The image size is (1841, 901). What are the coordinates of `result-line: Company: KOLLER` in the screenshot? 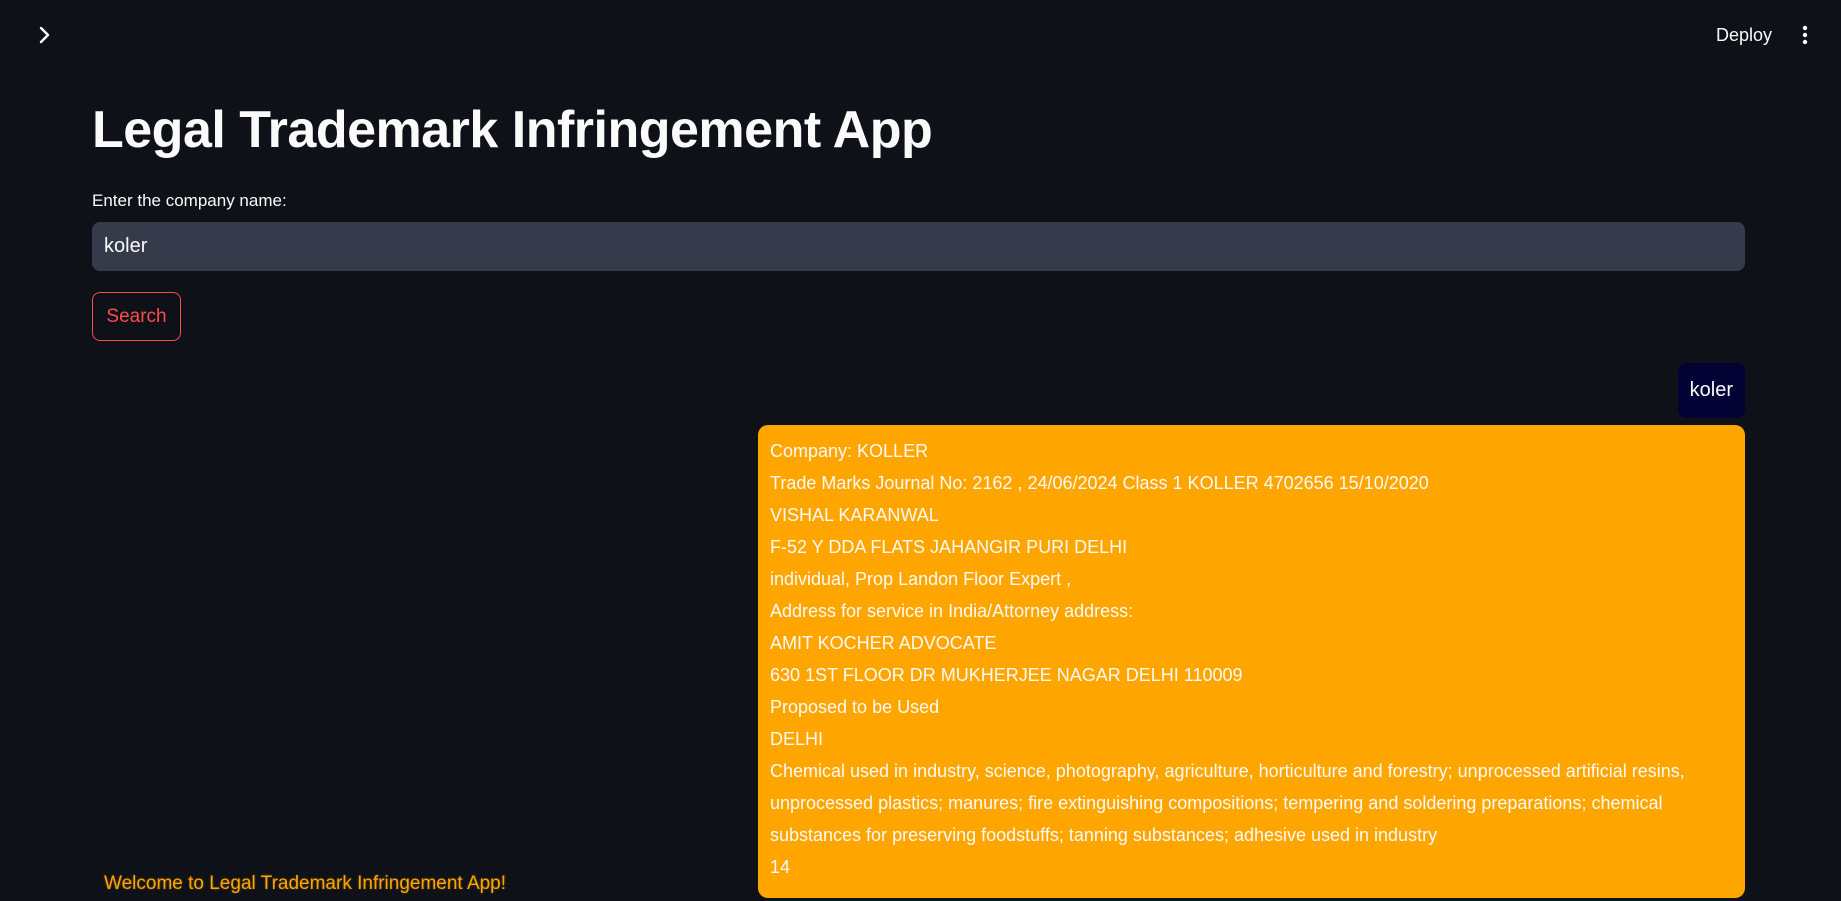 It's located at (849, 451).